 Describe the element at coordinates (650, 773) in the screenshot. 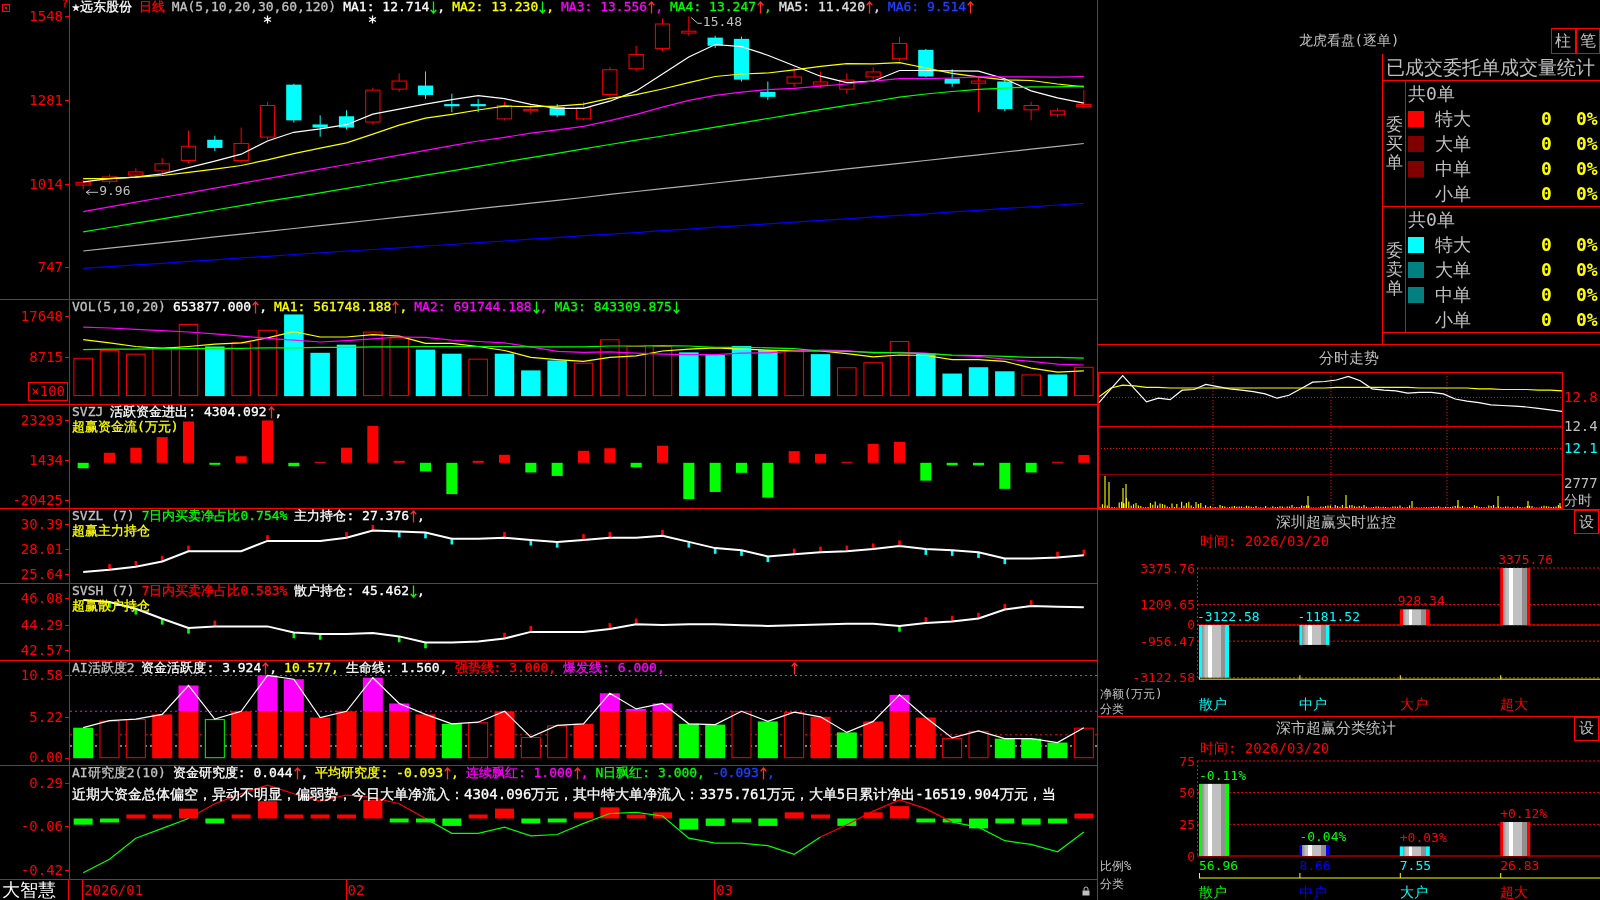

I see `indicator-label: N日飘红: 3.000,` at that location.